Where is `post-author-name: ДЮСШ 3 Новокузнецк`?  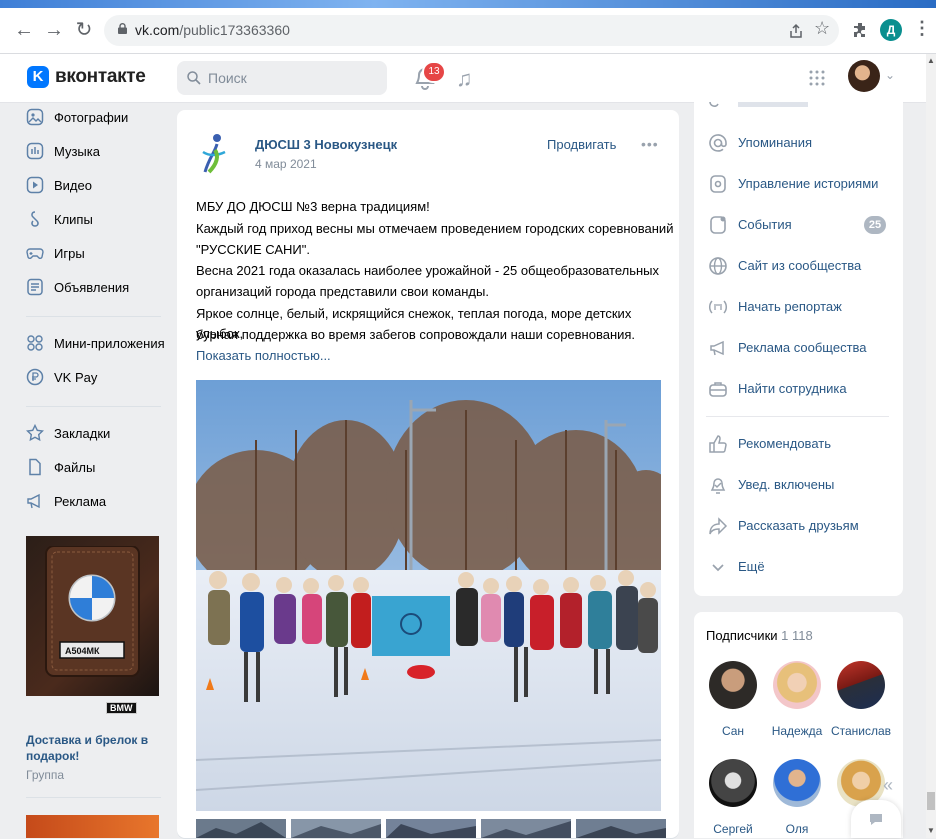 post-author-name: ДЮСШ 3 Новокузнецк is located at coordinates (326, 144).